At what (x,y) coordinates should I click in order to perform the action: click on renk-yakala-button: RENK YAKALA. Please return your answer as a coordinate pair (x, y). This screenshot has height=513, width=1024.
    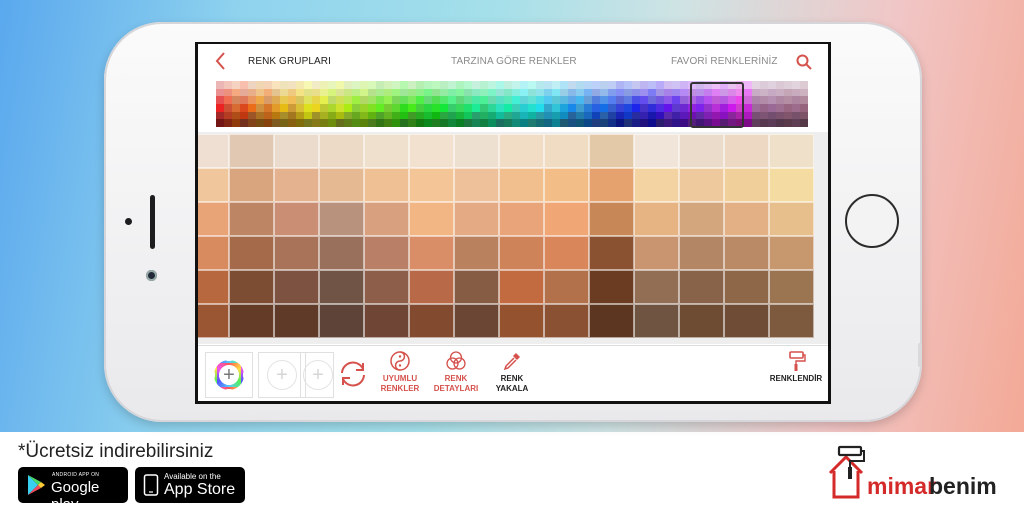
    Looking at the image, I should click on (512, 372).